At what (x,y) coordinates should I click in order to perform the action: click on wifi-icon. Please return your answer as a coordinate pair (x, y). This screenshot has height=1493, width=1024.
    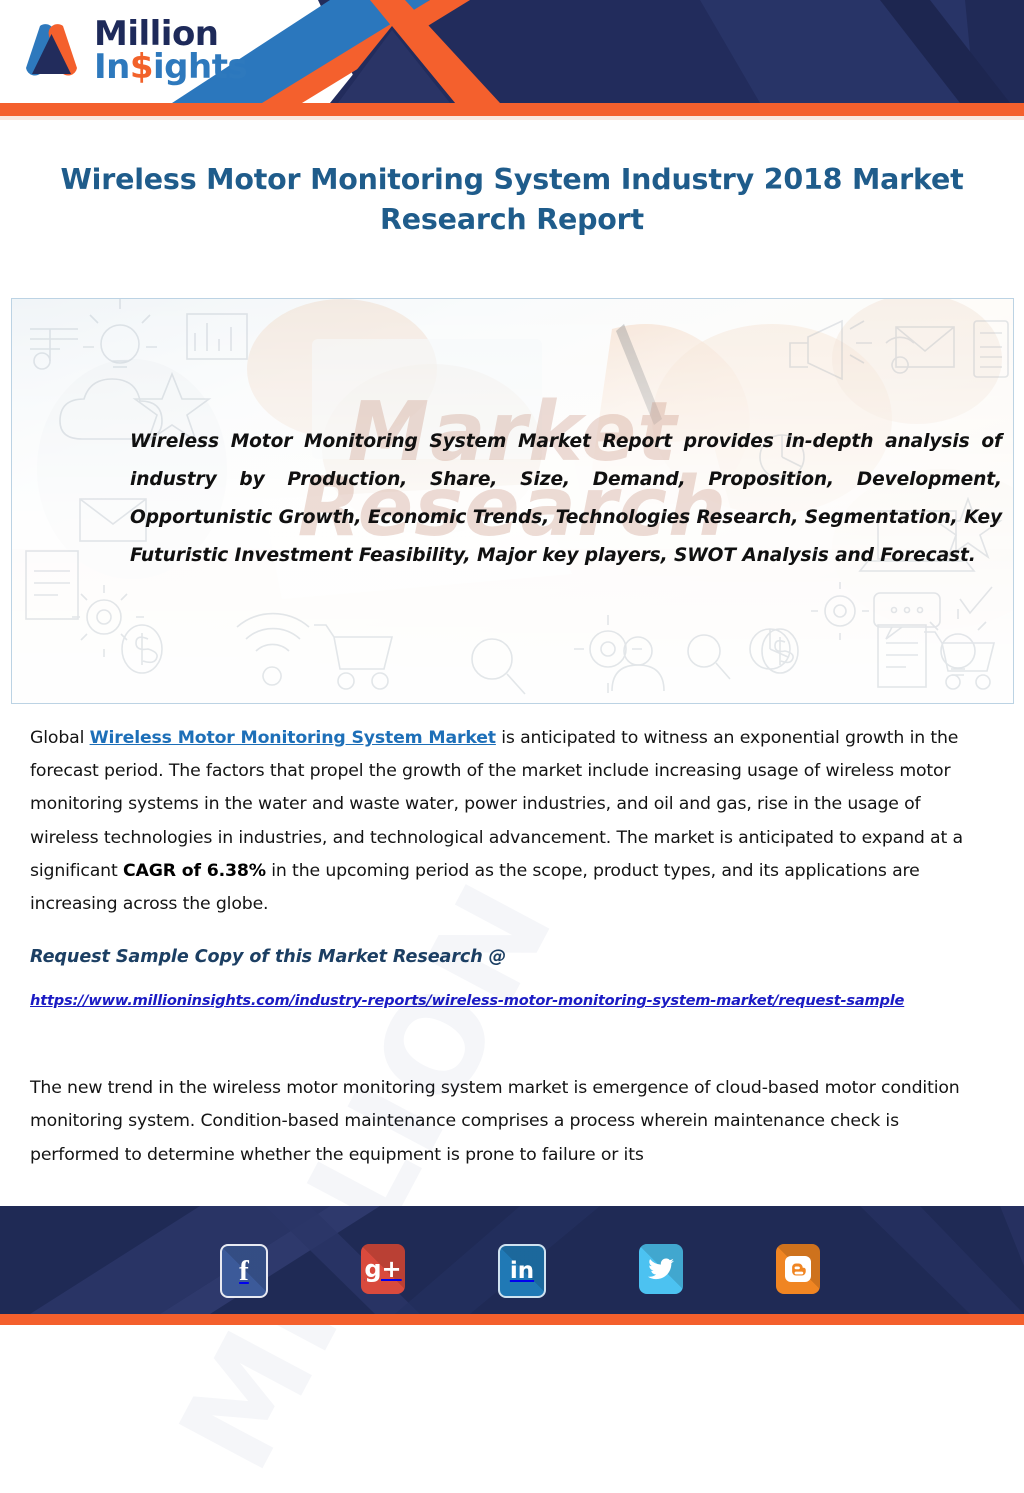
    Looking at the image, I should click on (273, 649).